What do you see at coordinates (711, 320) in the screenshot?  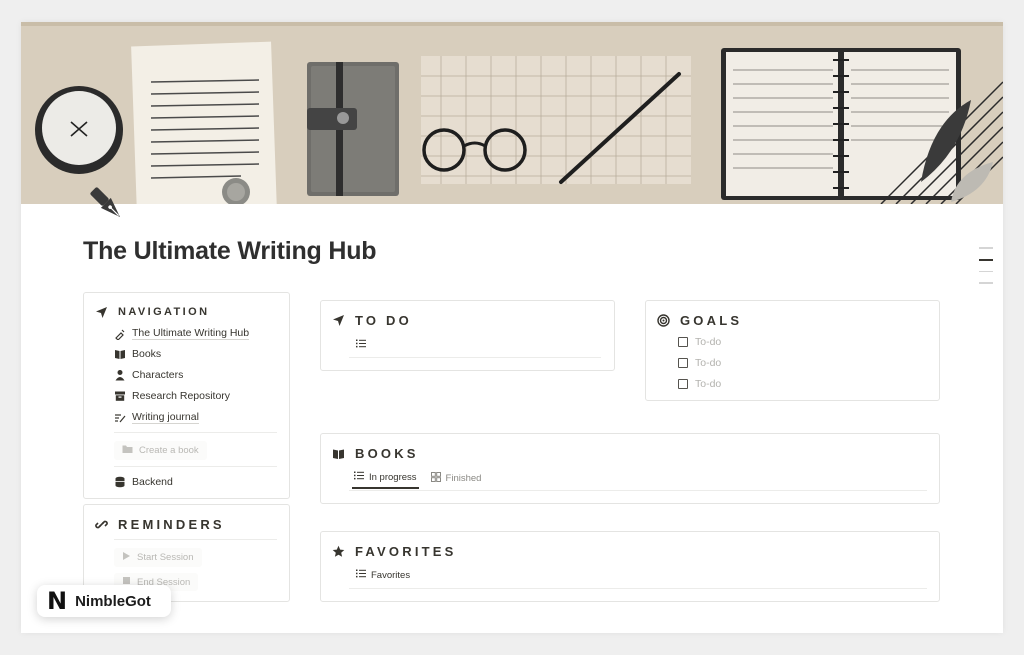 I see `goals-heading: GOALS` at bounding box center [711, 320].